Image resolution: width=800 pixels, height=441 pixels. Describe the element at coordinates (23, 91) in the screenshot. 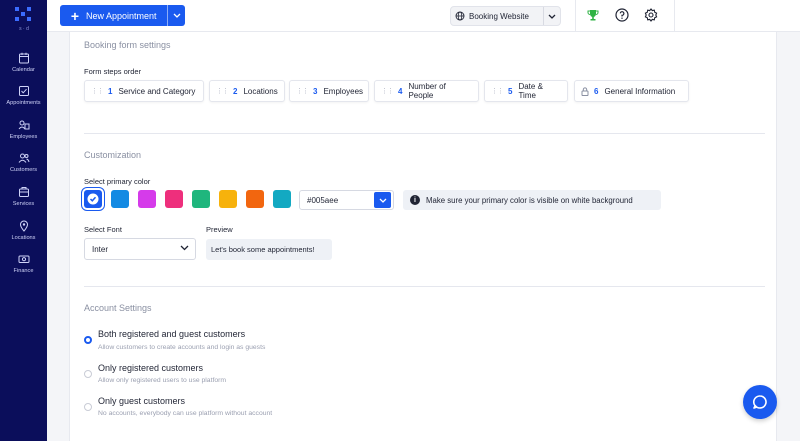

I see `appointments-icon` at that location.